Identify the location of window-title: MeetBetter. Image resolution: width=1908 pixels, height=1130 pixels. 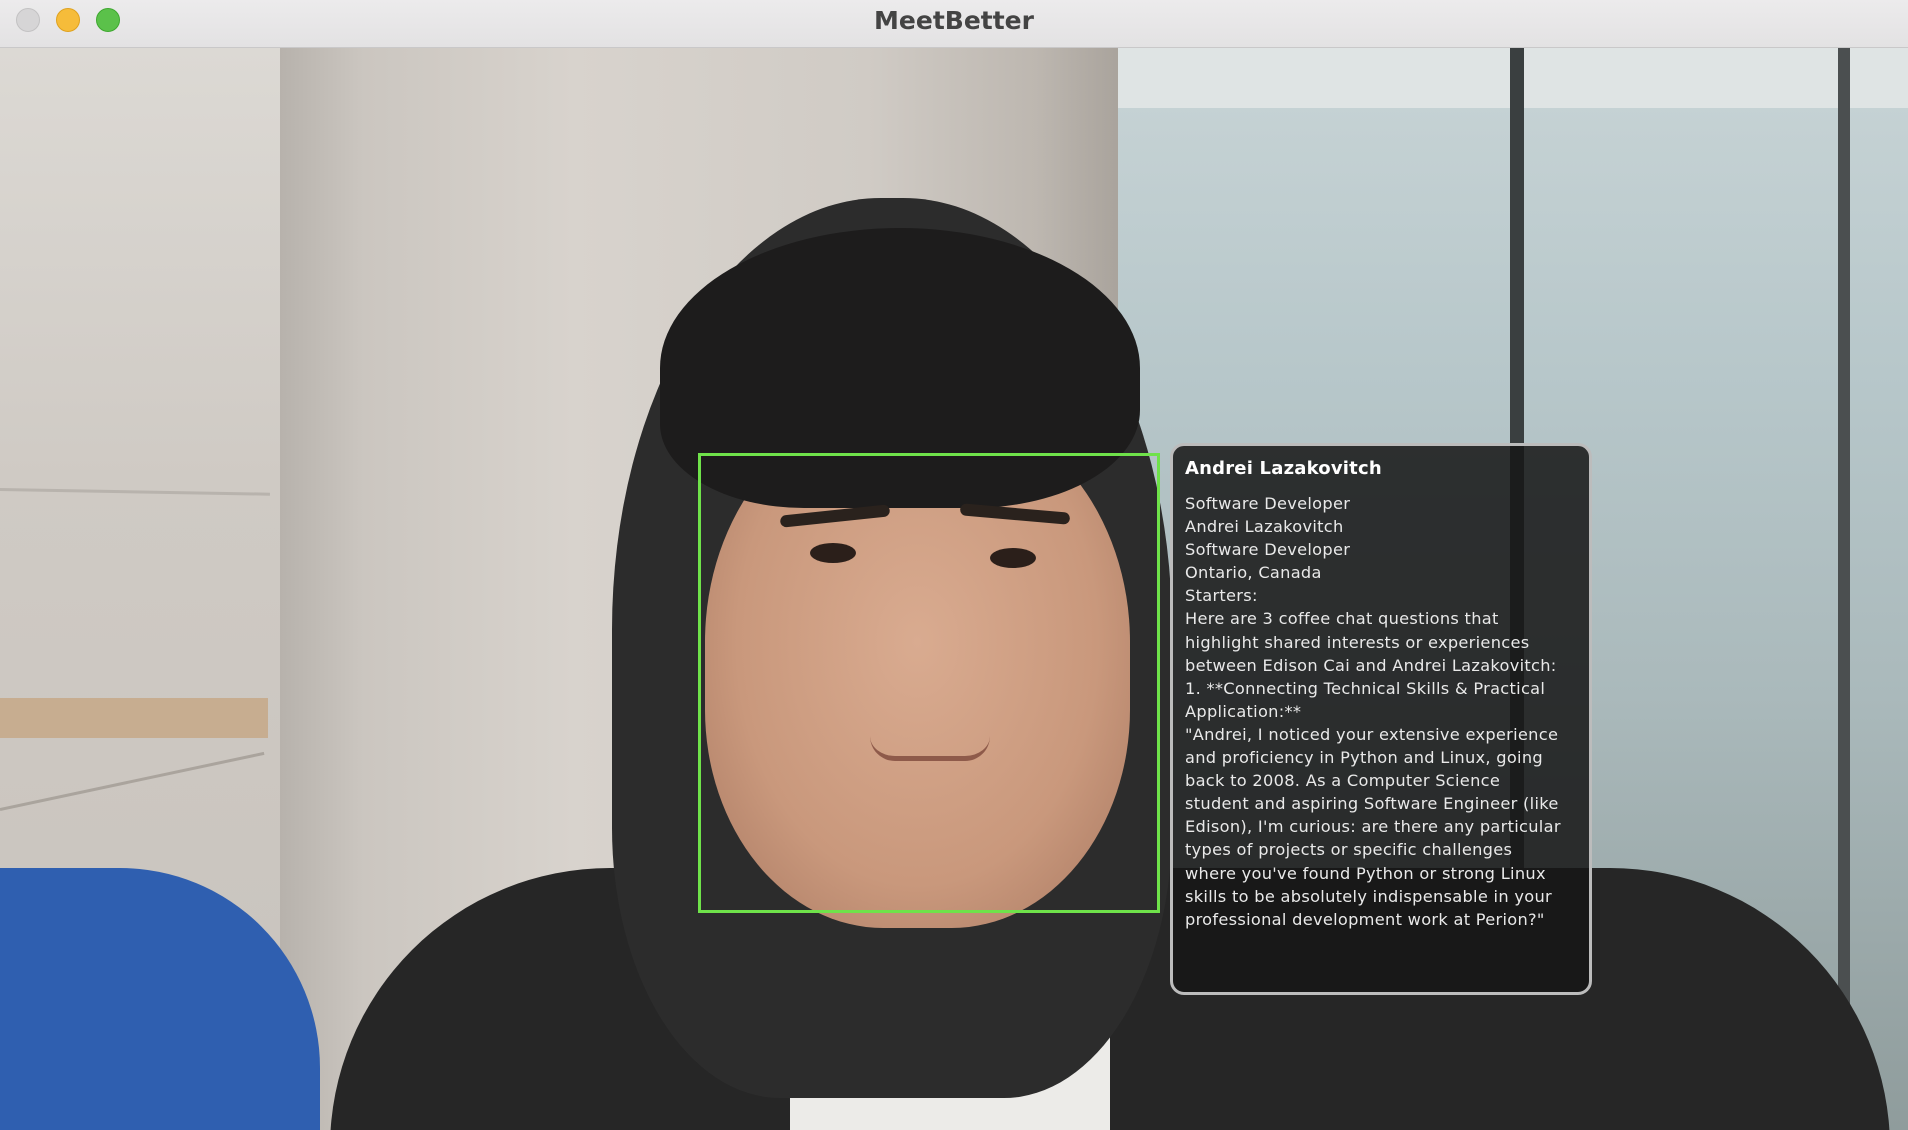
(954, 20).